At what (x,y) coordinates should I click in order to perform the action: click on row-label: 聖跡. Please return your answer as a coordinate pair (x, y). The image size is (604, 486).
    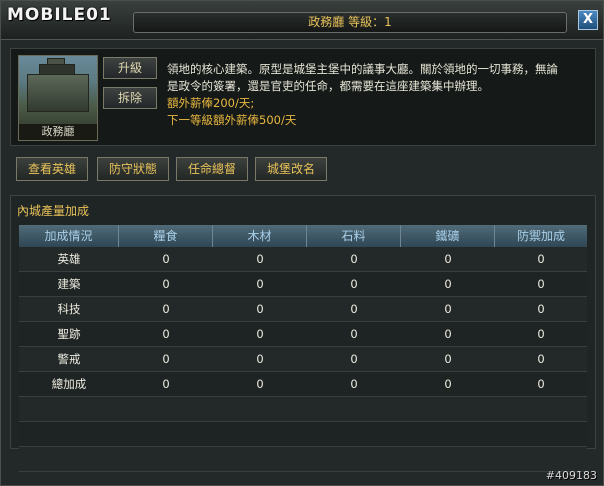
    Looking at the image, I should click on (69, 334).